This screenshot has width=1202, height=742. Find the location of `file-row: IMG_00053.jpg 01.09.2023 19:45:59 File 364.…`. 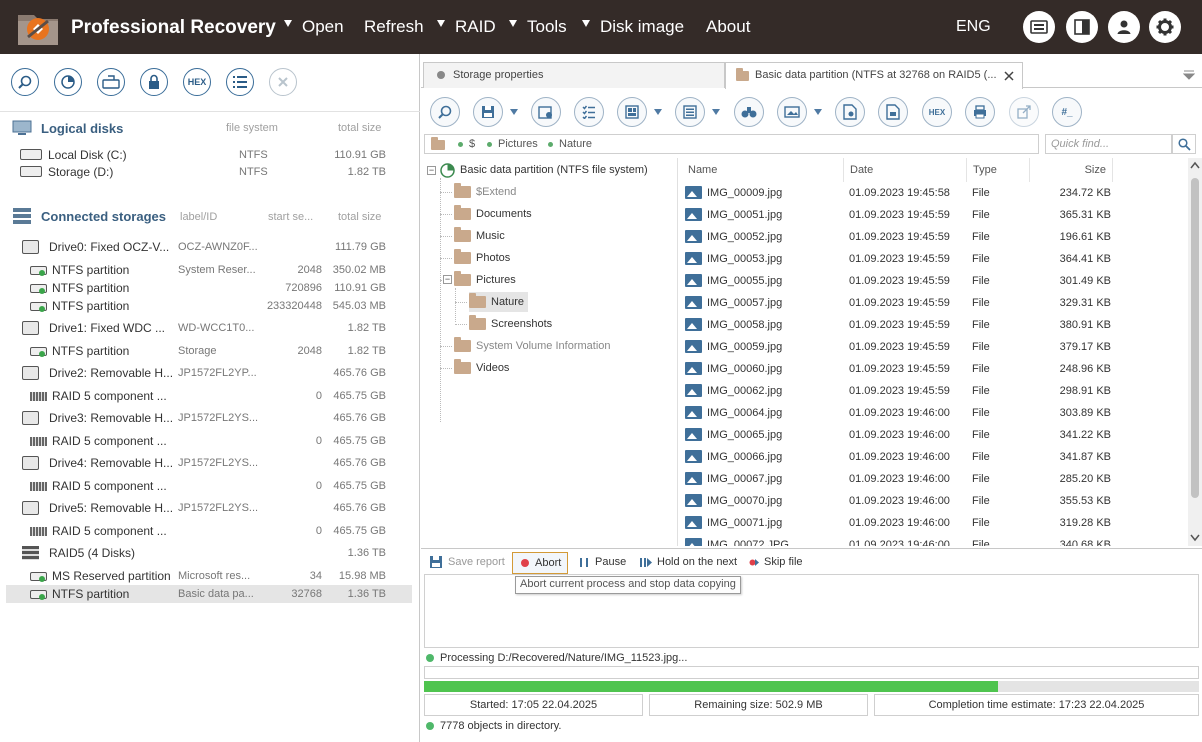

file-row: IMG_00053.jpg 01.09.2023 19:45:59 File 364.… is located at coordinates (935, 259).